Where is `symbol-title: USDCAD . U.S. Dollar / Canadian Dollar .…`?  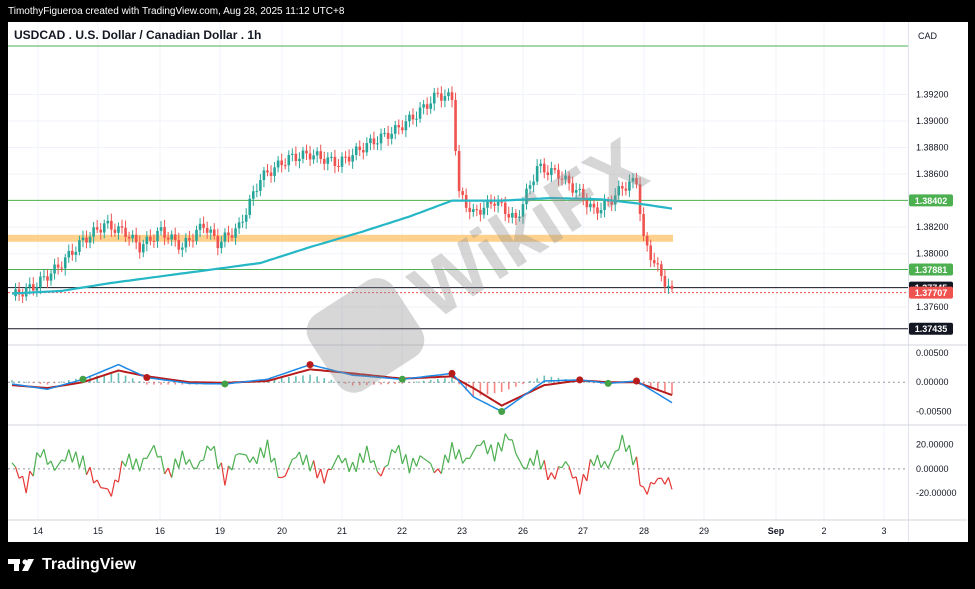
symbol-title: USDCAD . U.S. Dollar / Canadian Dollar .… is located at coordinates (137, 35).